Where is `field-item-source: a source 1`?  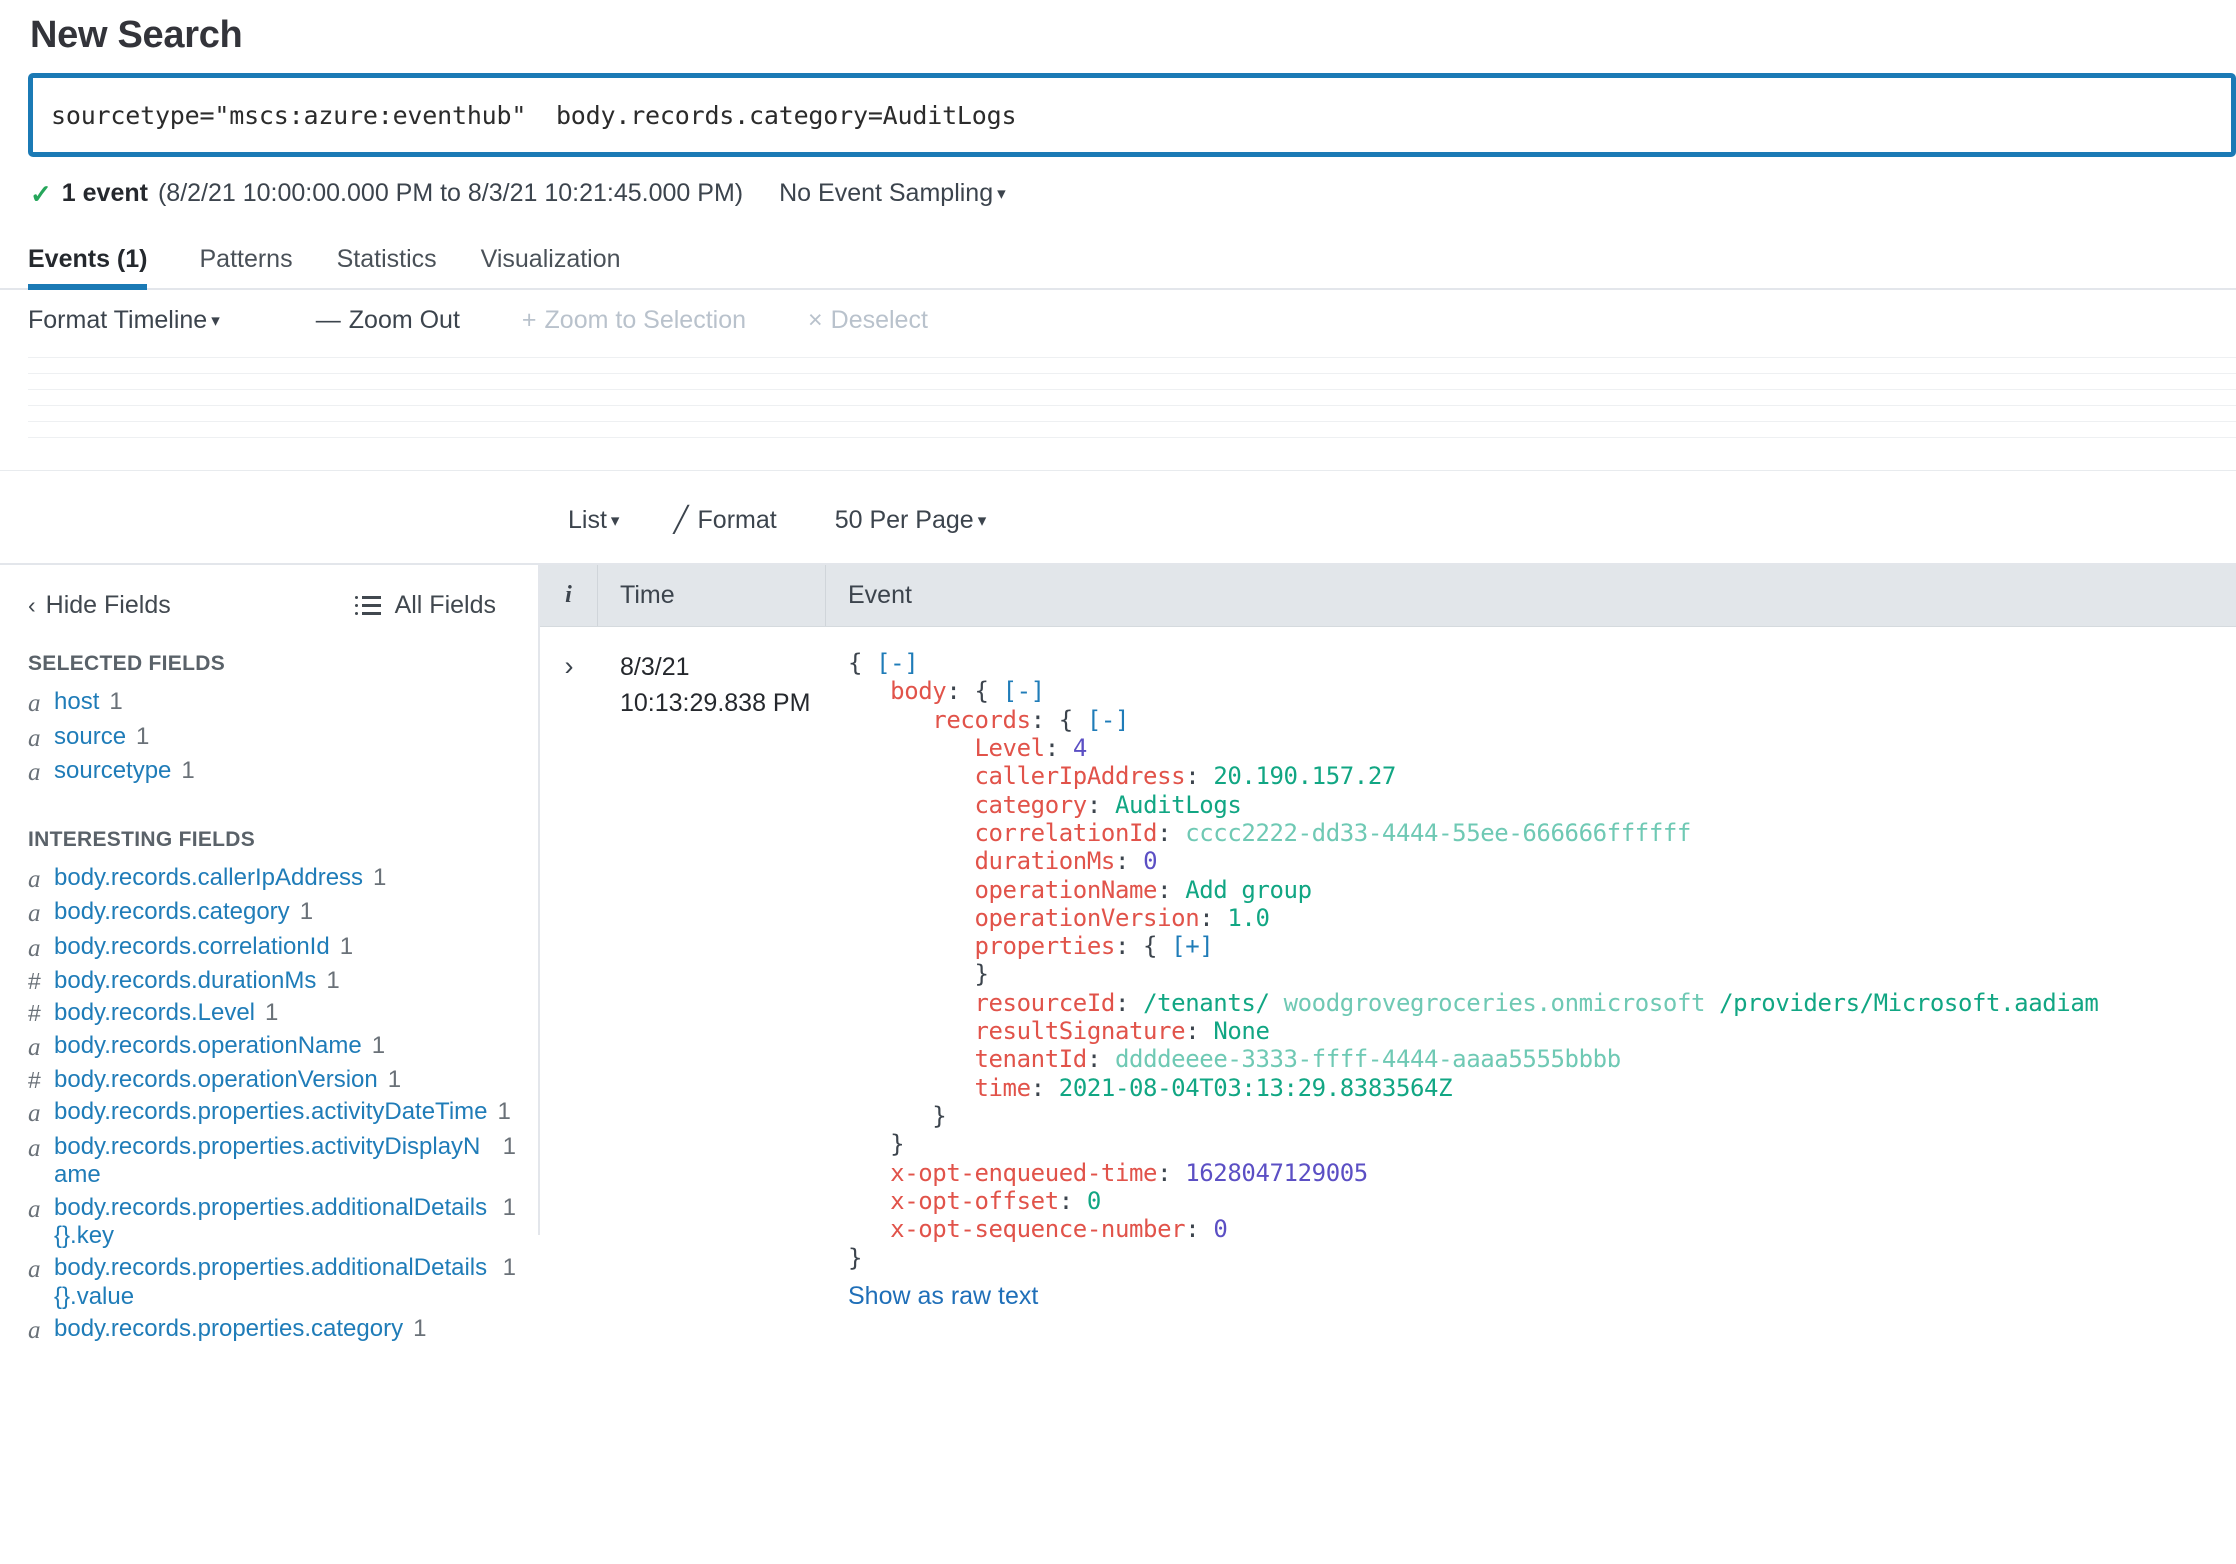
field-item-source: a source 1 is located at coordinates (269, 738).